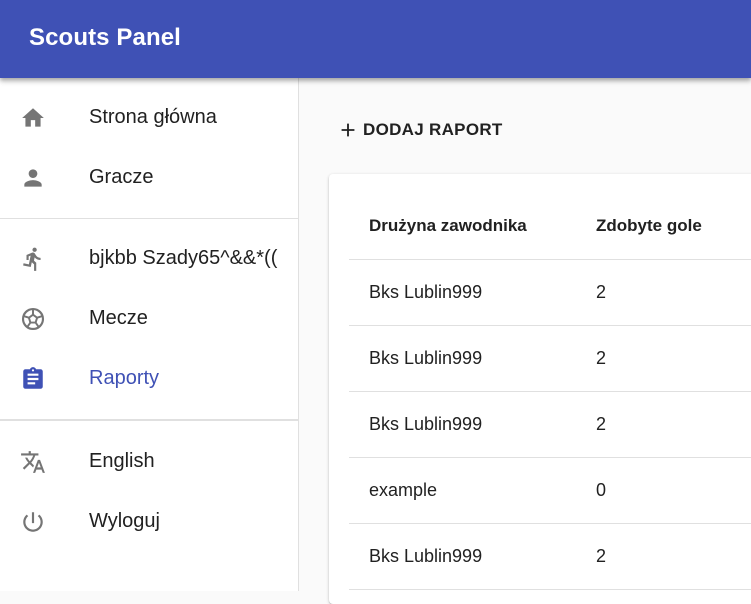 The image size is (751, 604). I want to click on add-report-button: DODAJ RAPORT, so click(420, 130).